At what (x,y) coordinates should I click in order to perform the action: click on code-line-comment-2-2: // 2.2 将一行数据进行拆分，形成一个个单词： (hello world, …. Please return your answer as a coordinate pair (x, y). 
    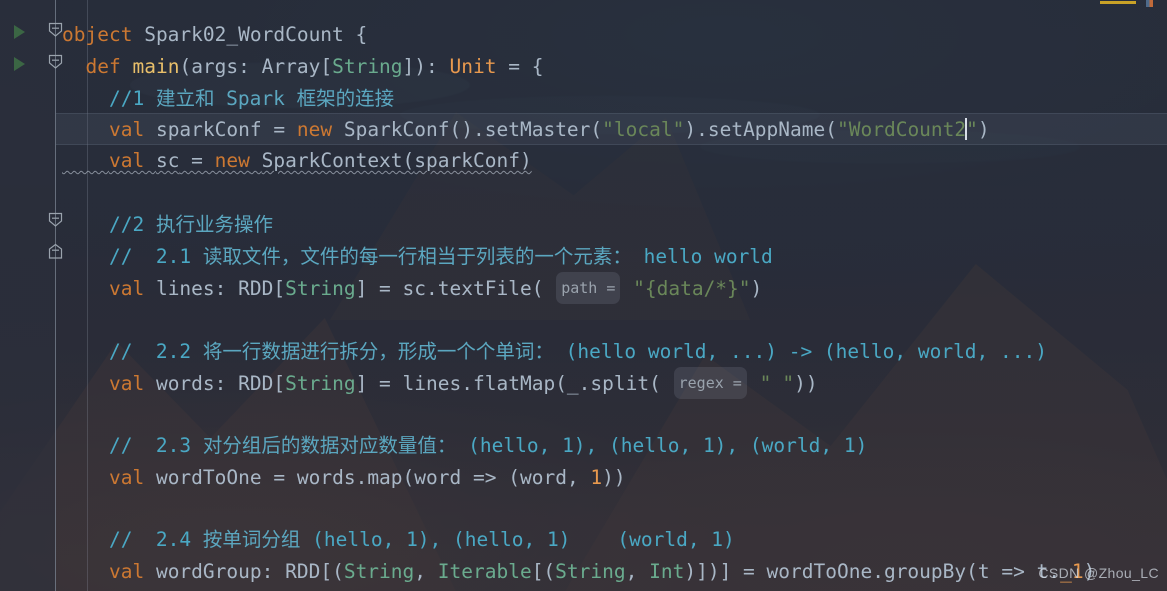
    Looking at the image, I should click on (611, 352).